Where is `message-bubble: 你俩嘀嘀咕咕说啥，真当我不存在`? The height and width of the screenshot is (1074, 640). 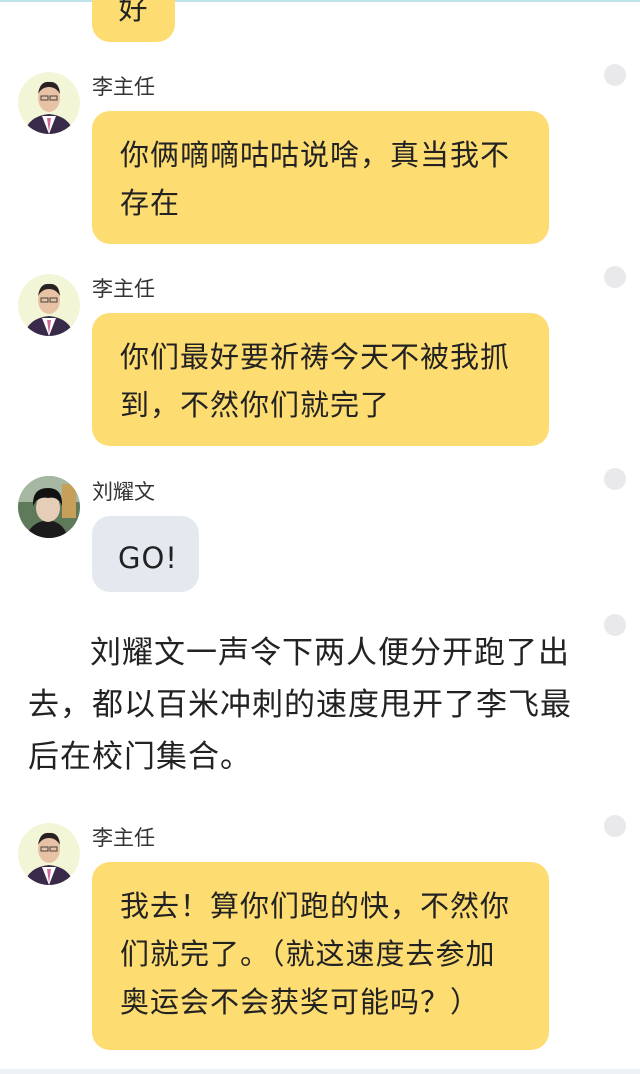
message-bubble: 你俩嘀嘀咕咕说啥，真当我不存在 is located at coordinates (320, 177).